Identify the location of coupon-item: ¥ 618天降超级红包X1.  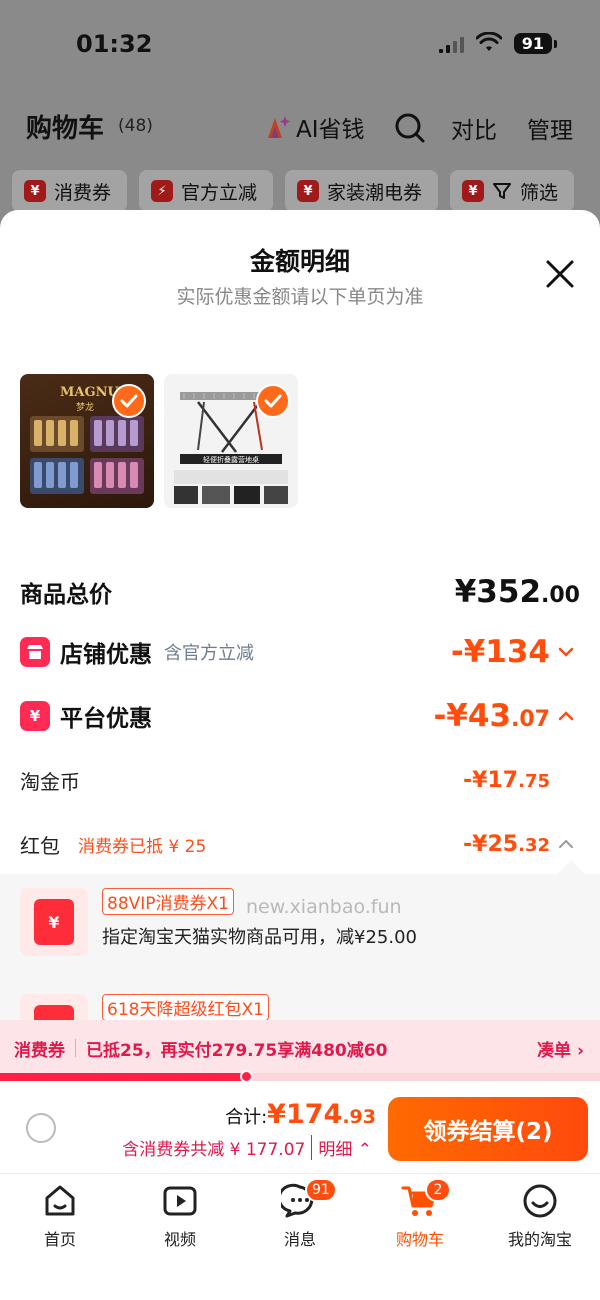
(144, 1007).